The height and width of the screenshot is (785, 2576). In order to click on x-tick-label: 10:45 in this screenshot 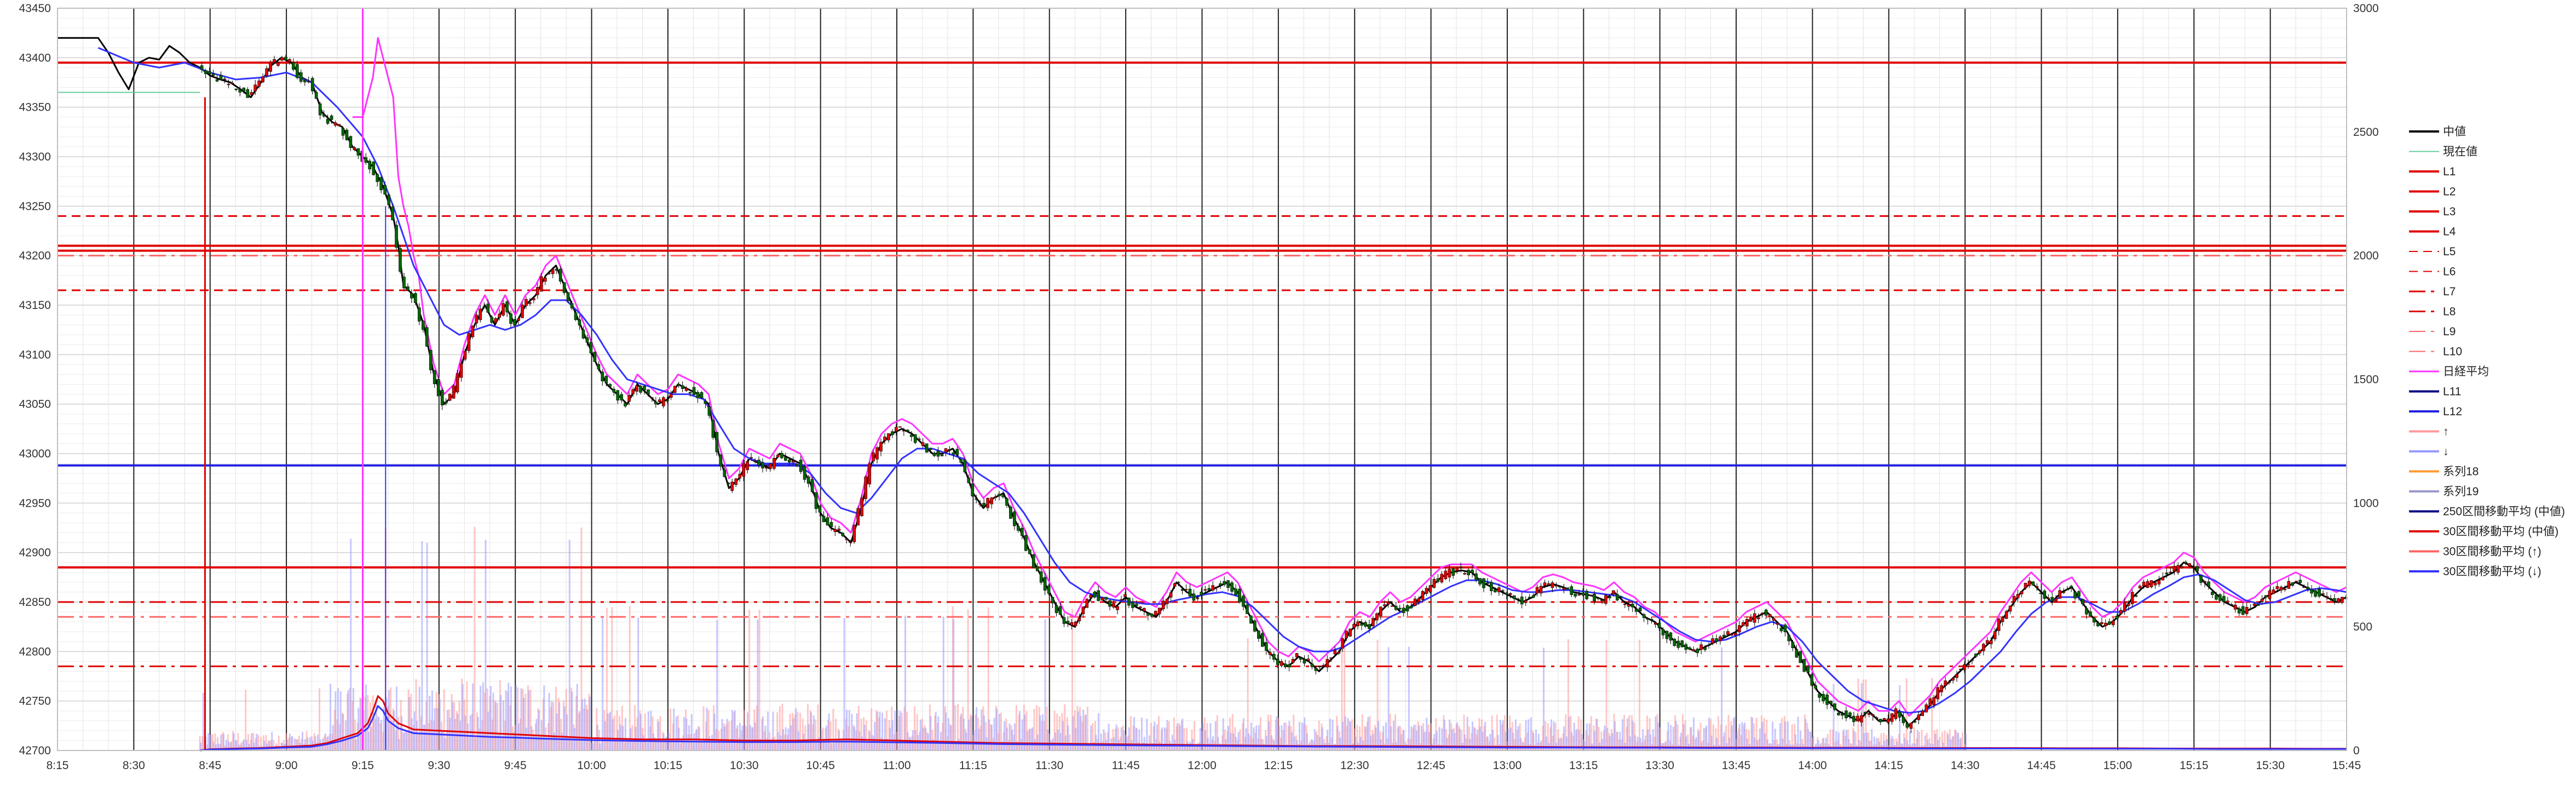, I will do `click(820, 766)`.